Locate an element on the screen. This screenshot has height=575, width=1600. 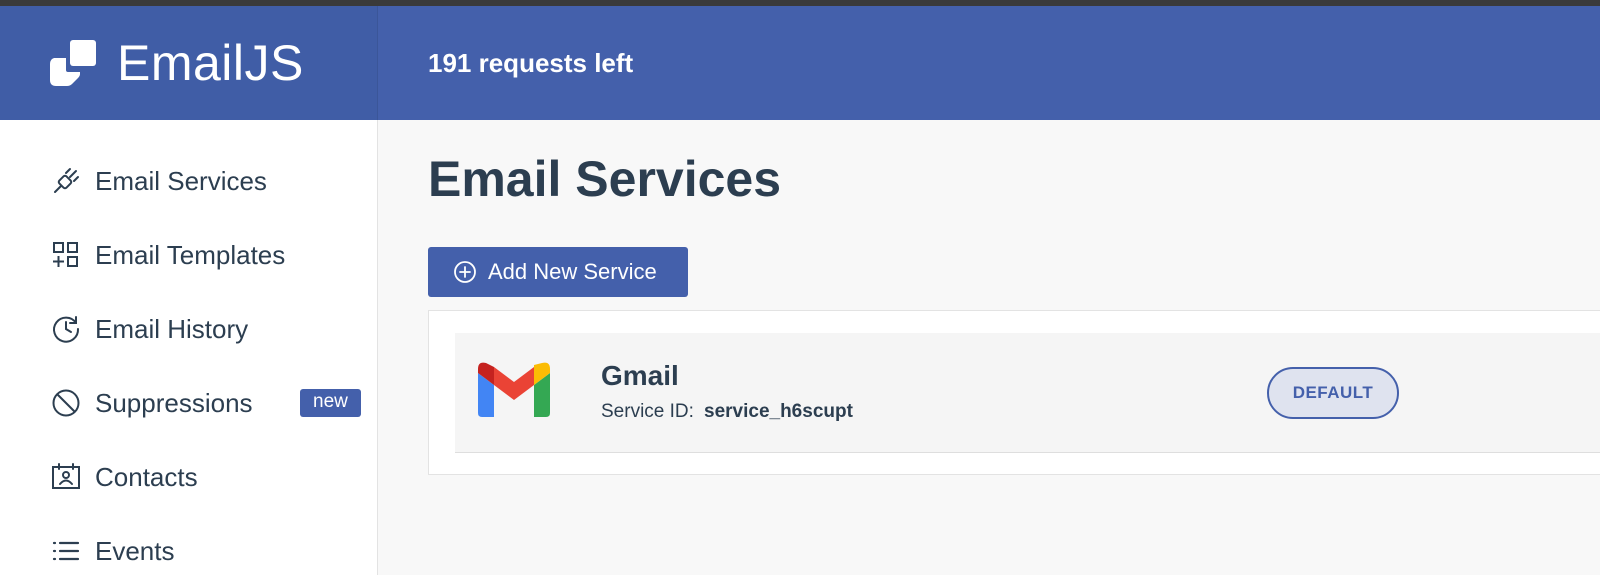
ban-icon is located at coordinates (66, 403).